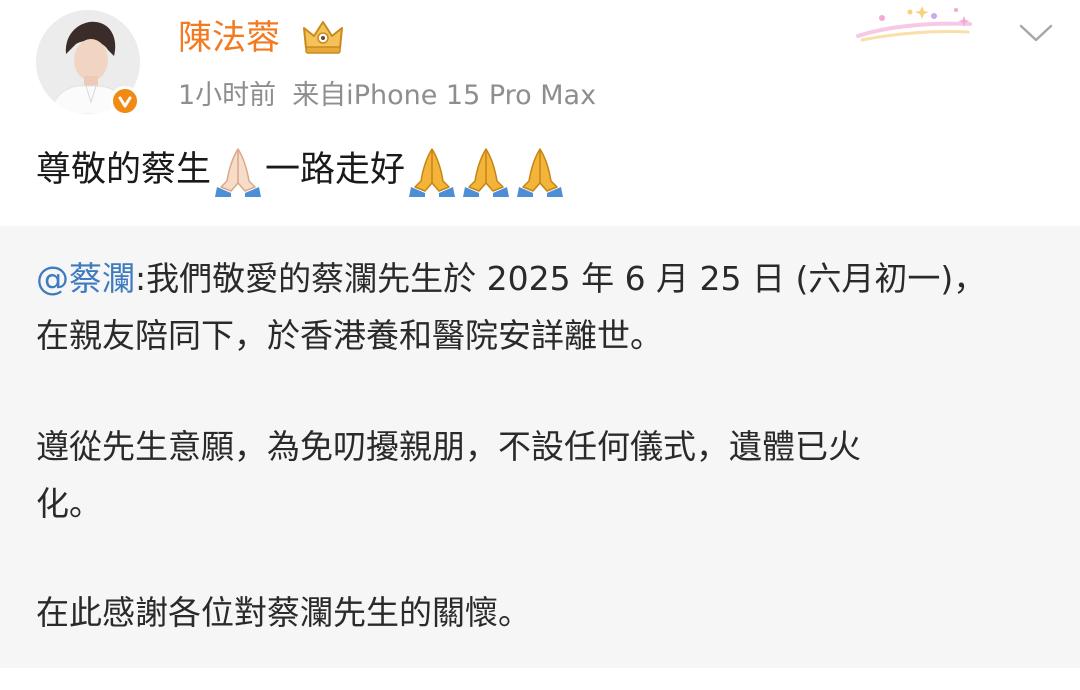 Image resolution: width=1080 pixels, height=690 pixels. Describe the element at coordinates (349, 335) in the screenshot. I see `repost-line-2: 在親友陪同下，於香港養和醫院安詳離世。` at that location.